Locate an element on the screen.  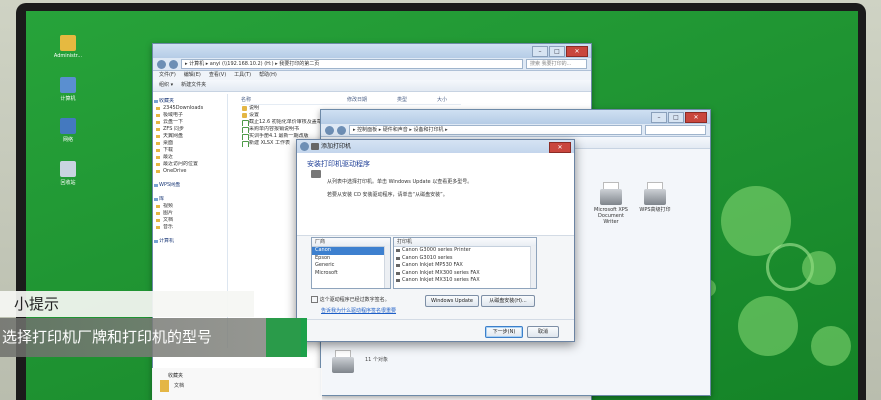
manufacturer-list: 厂商 Canon Epson Generic Microsoft is located at coordinates (351, 263).